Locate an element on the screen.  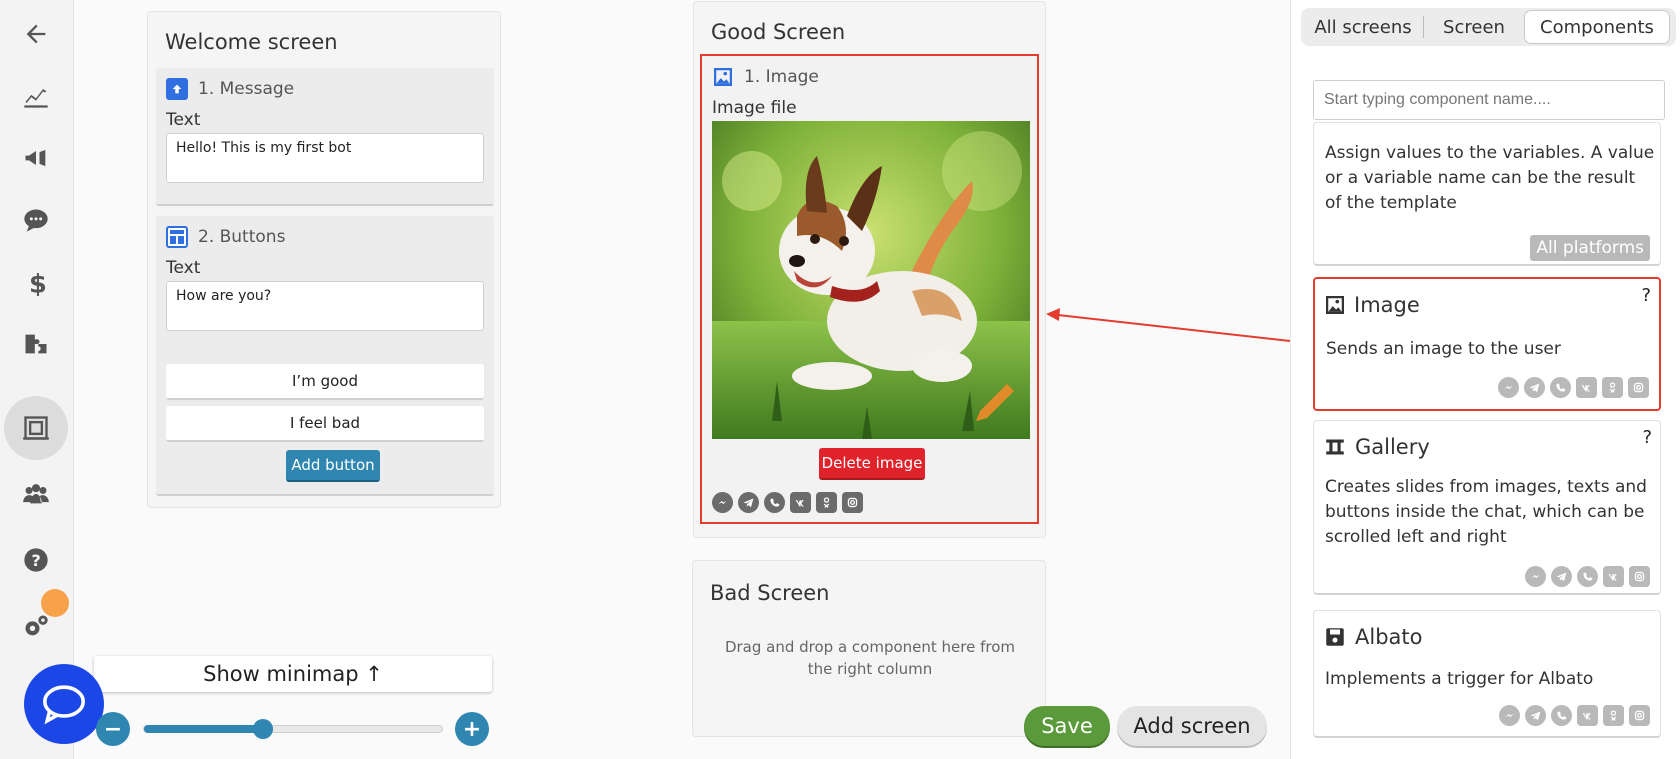
image-file-label: Image file is located at coordinates (754, 108).